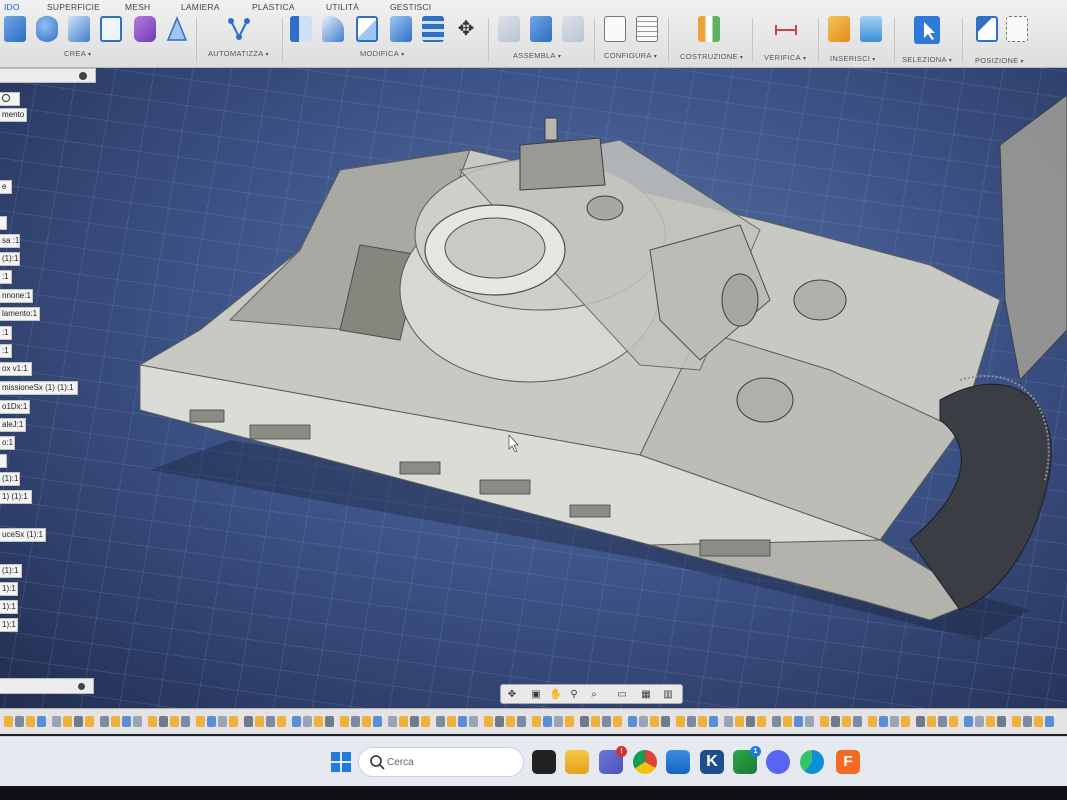 This screenshot has width=1067, height=800. Describe the element at coordinates (10, 241) in the screenshot. I see `browser-node: sa :1` at that location.